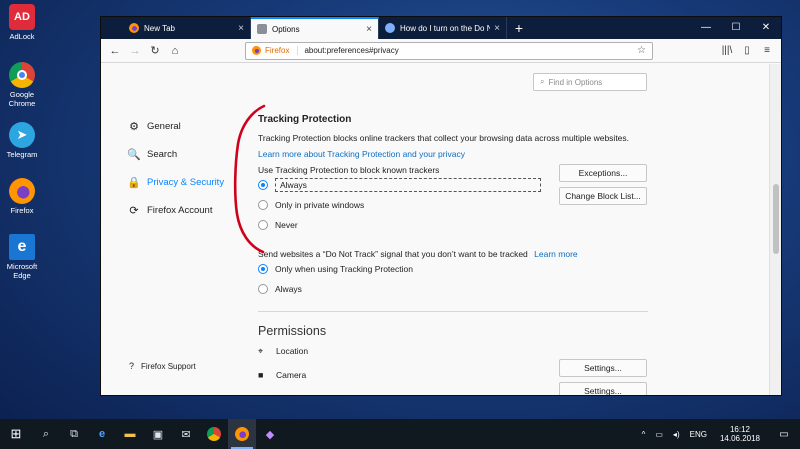 The width and height of the screenshot is (800, 449). What do you see at coordinates (519, 28) in the screenshot?
I see `new-tab-button: +` at bounding box center [519, 28].